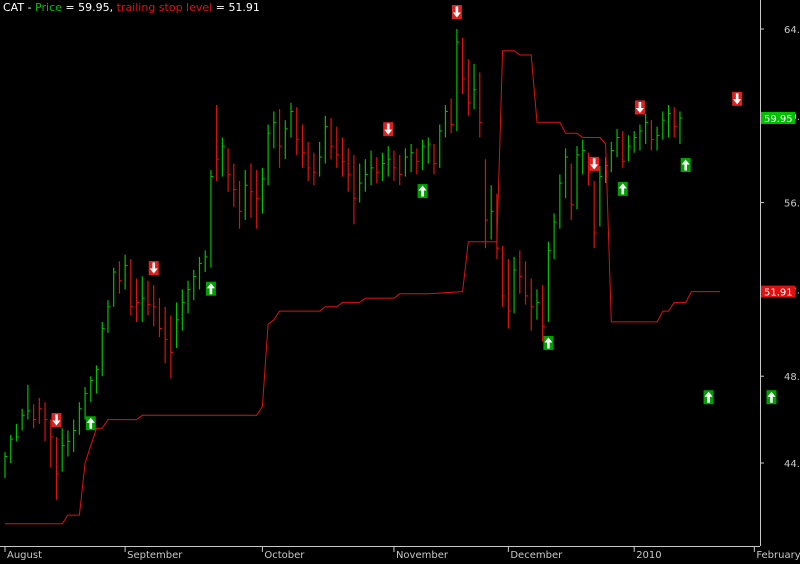  I want to click on y-tick-label: 44.0, so click(792, 464).